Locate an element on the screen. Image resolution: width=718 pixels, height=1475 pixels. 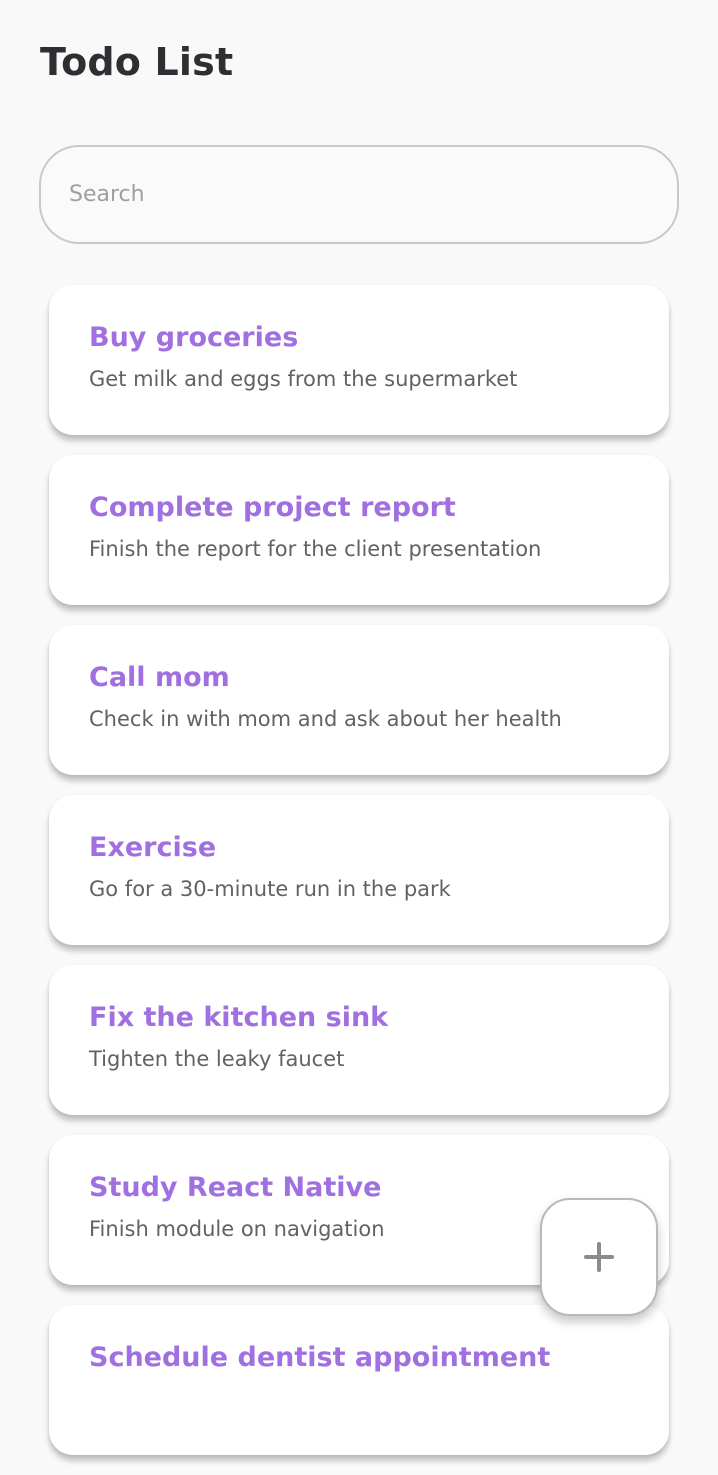
todo-title: Study React Native is located at coordinates (235, 1187).